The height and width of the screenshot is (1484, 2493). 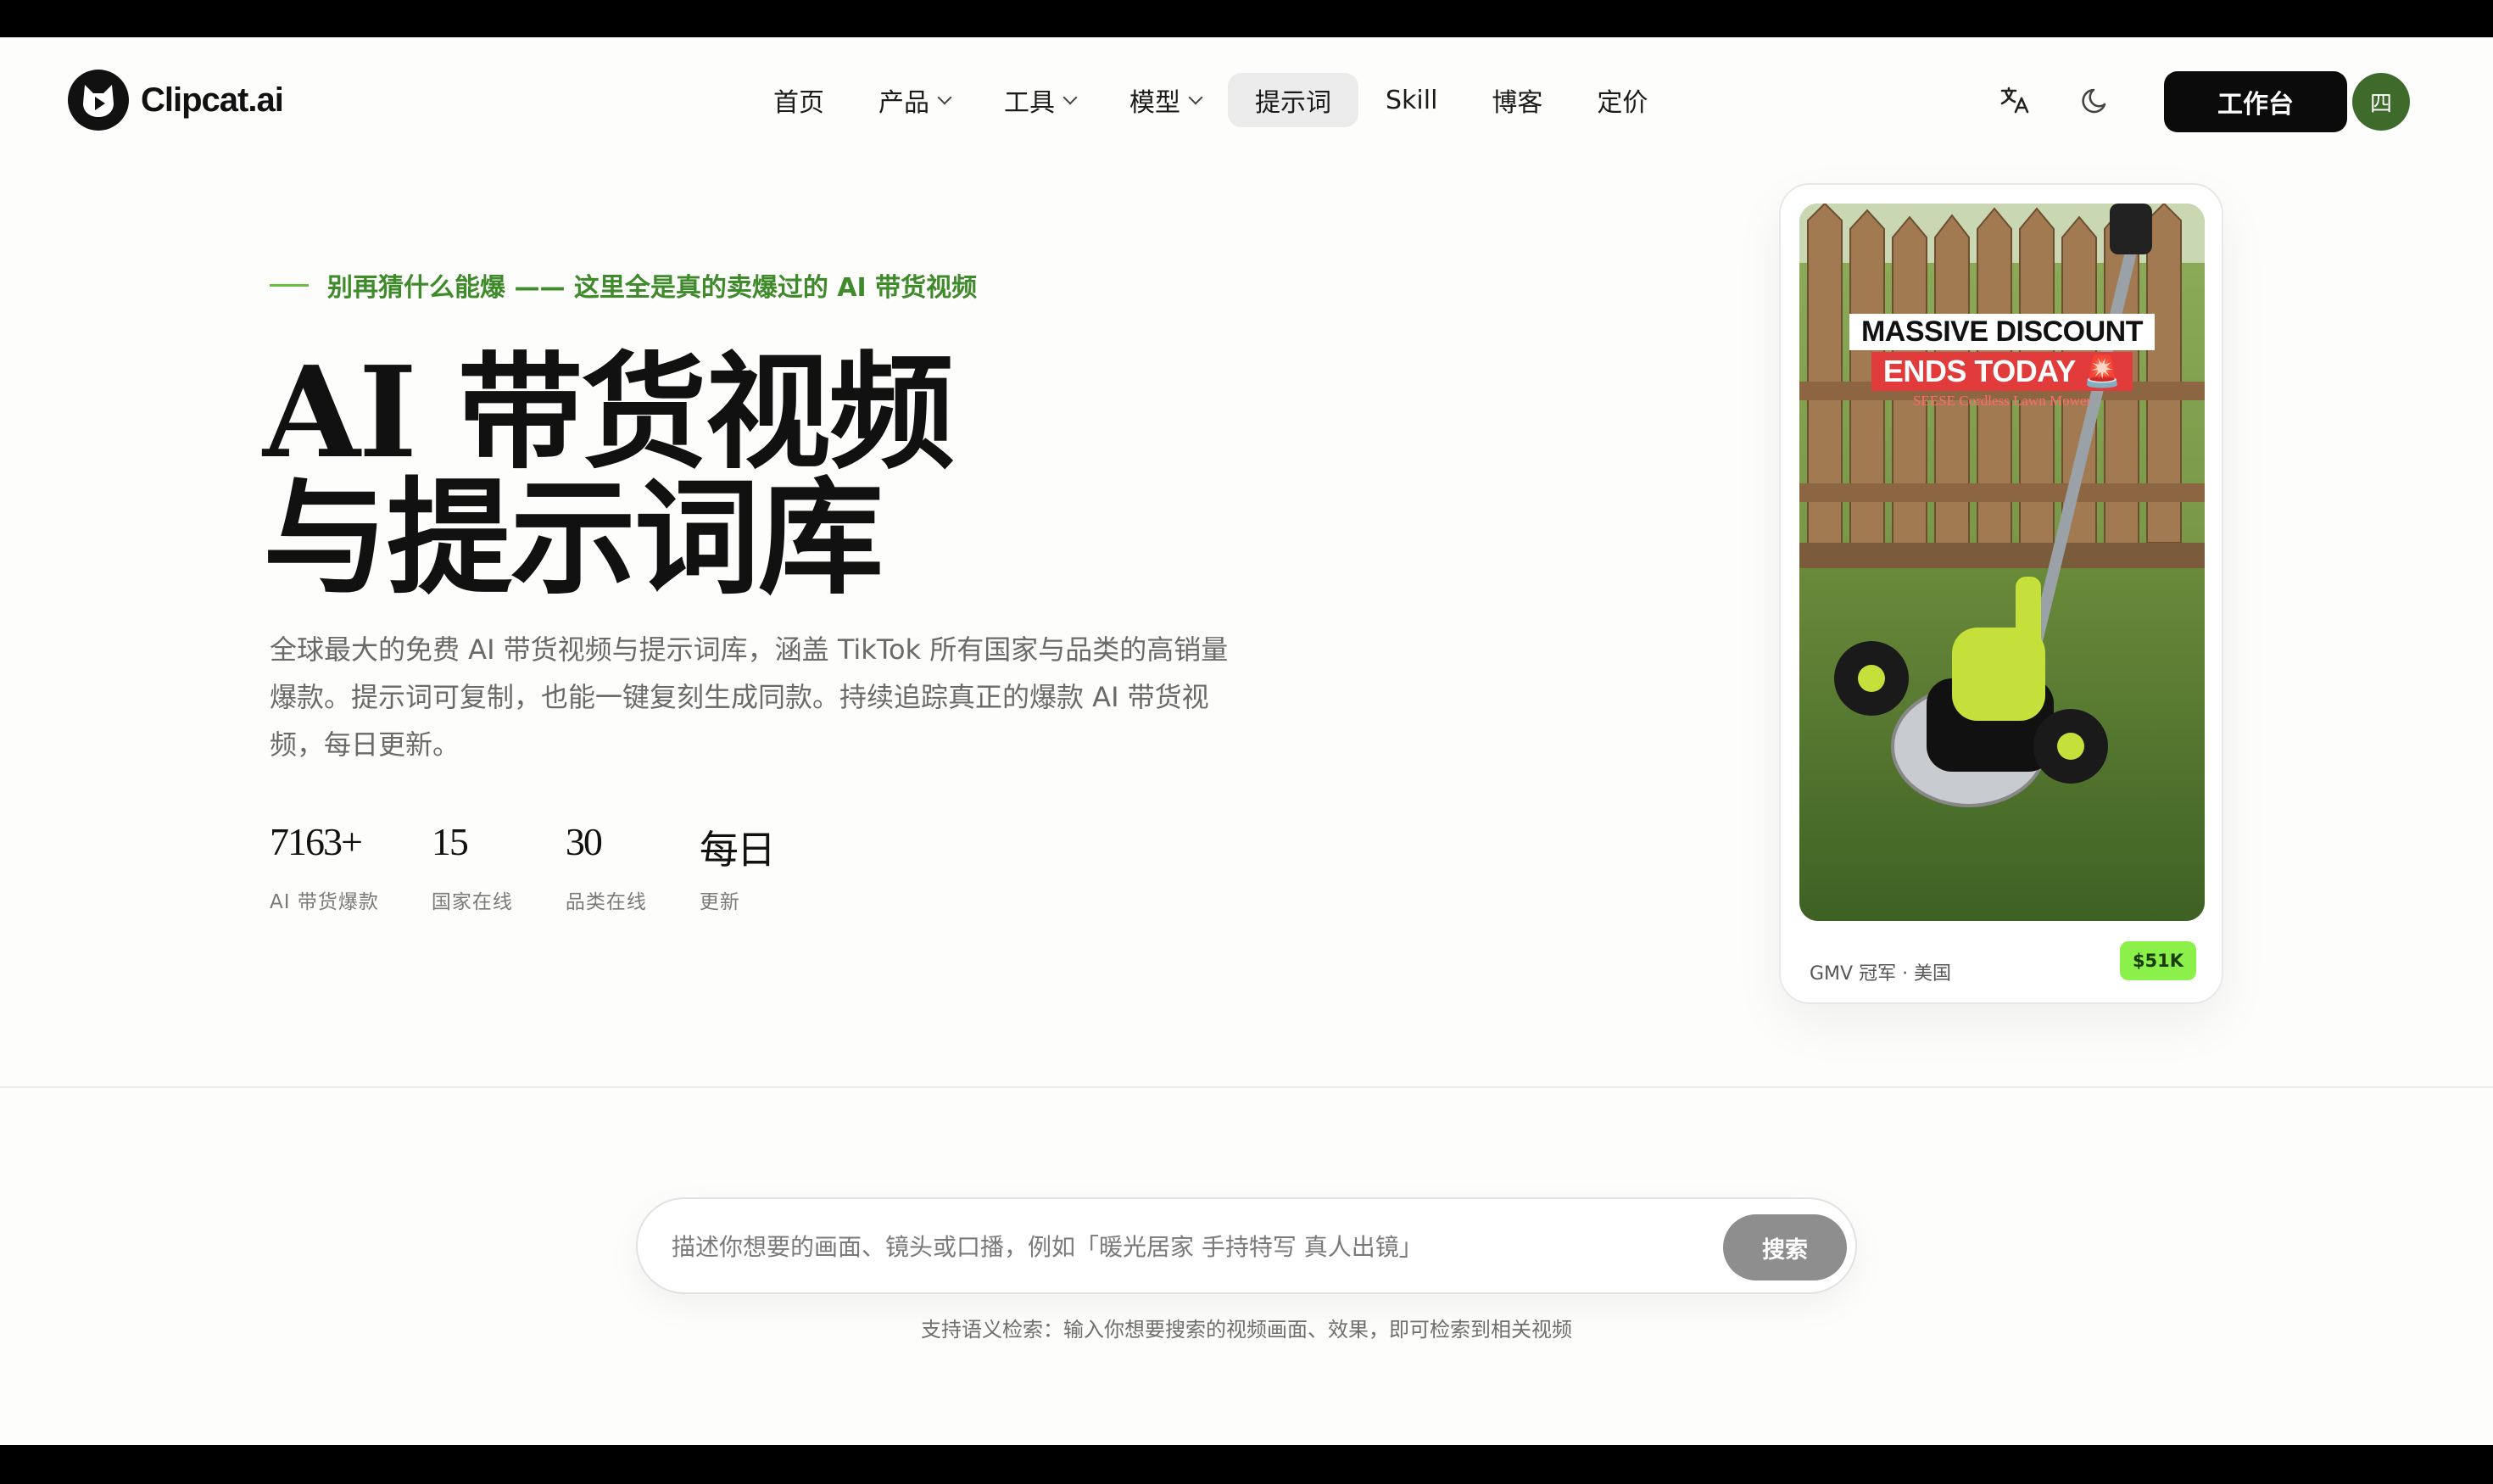 I want to click on cat-logo-icon, so click(x=98, y=100).